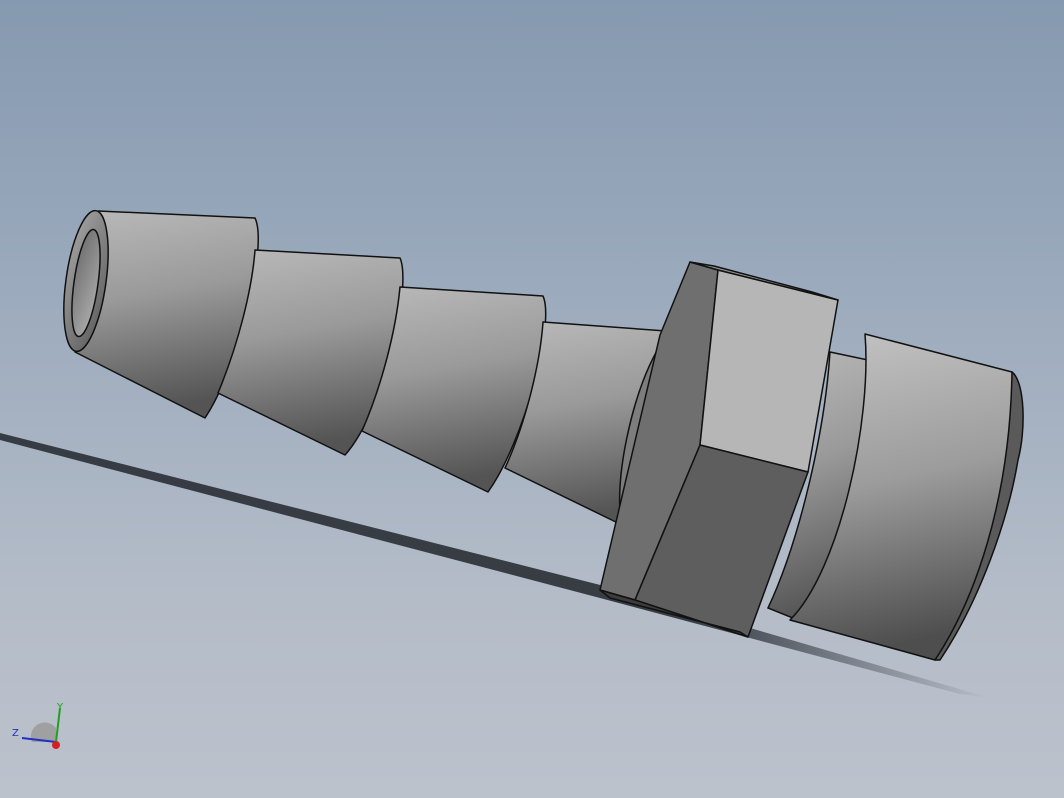 The height and width of the screenshot is (798, 1064). Describe the element at coordinates (38, 725) in the screenshot. I see `orientation-triad: Y Z` at that location.